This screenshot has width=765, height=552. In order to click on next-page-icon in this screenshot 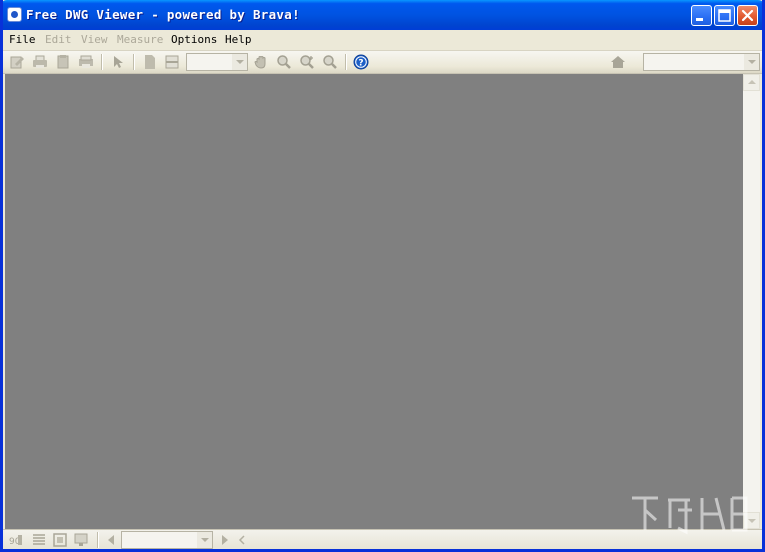, I will do `click(225, 540)`.